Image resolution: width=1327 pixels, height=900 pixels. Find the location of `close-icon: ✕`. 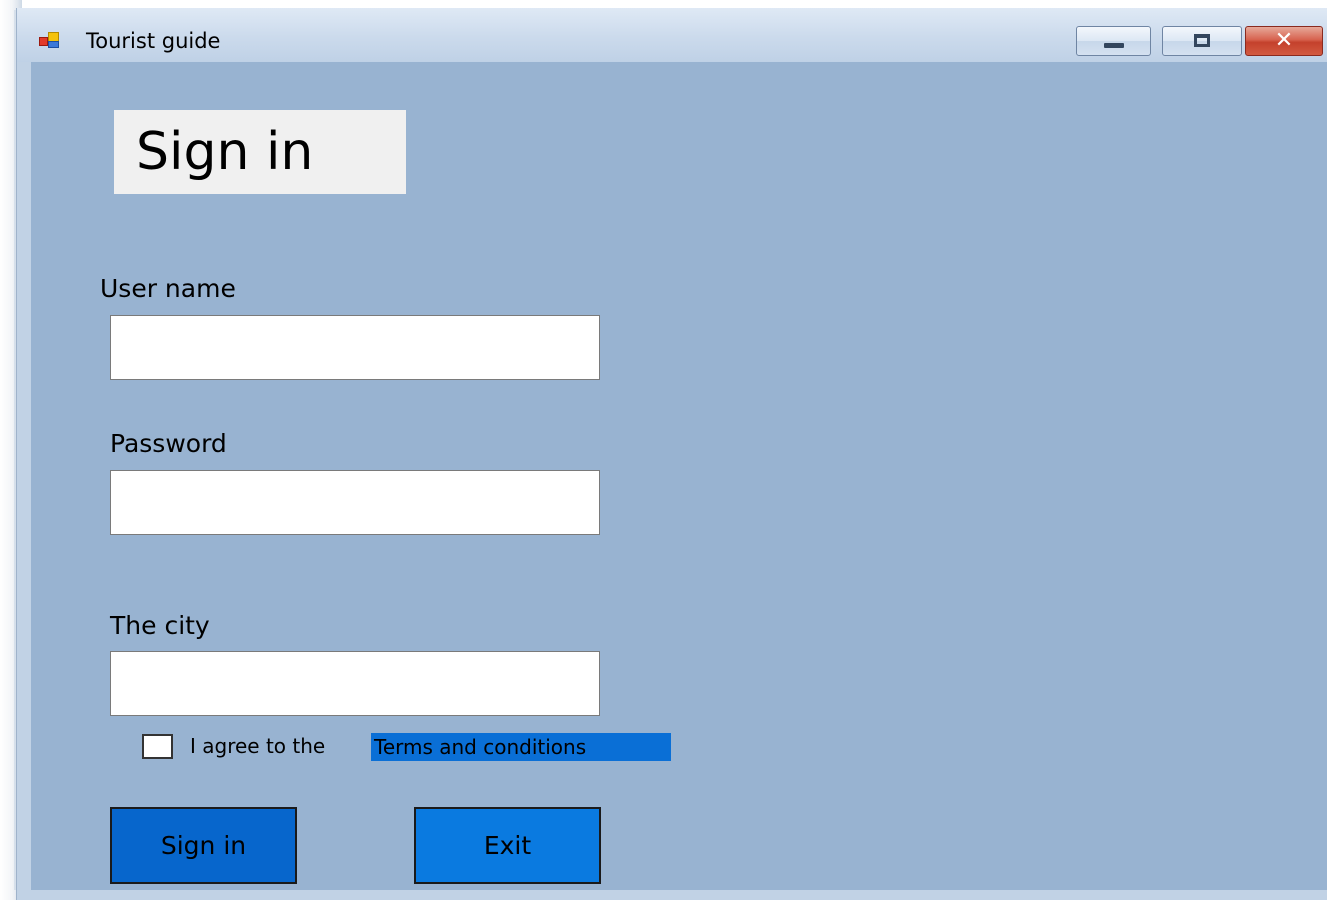

close-icon: ✕ is located at coordinates (1284, 40).